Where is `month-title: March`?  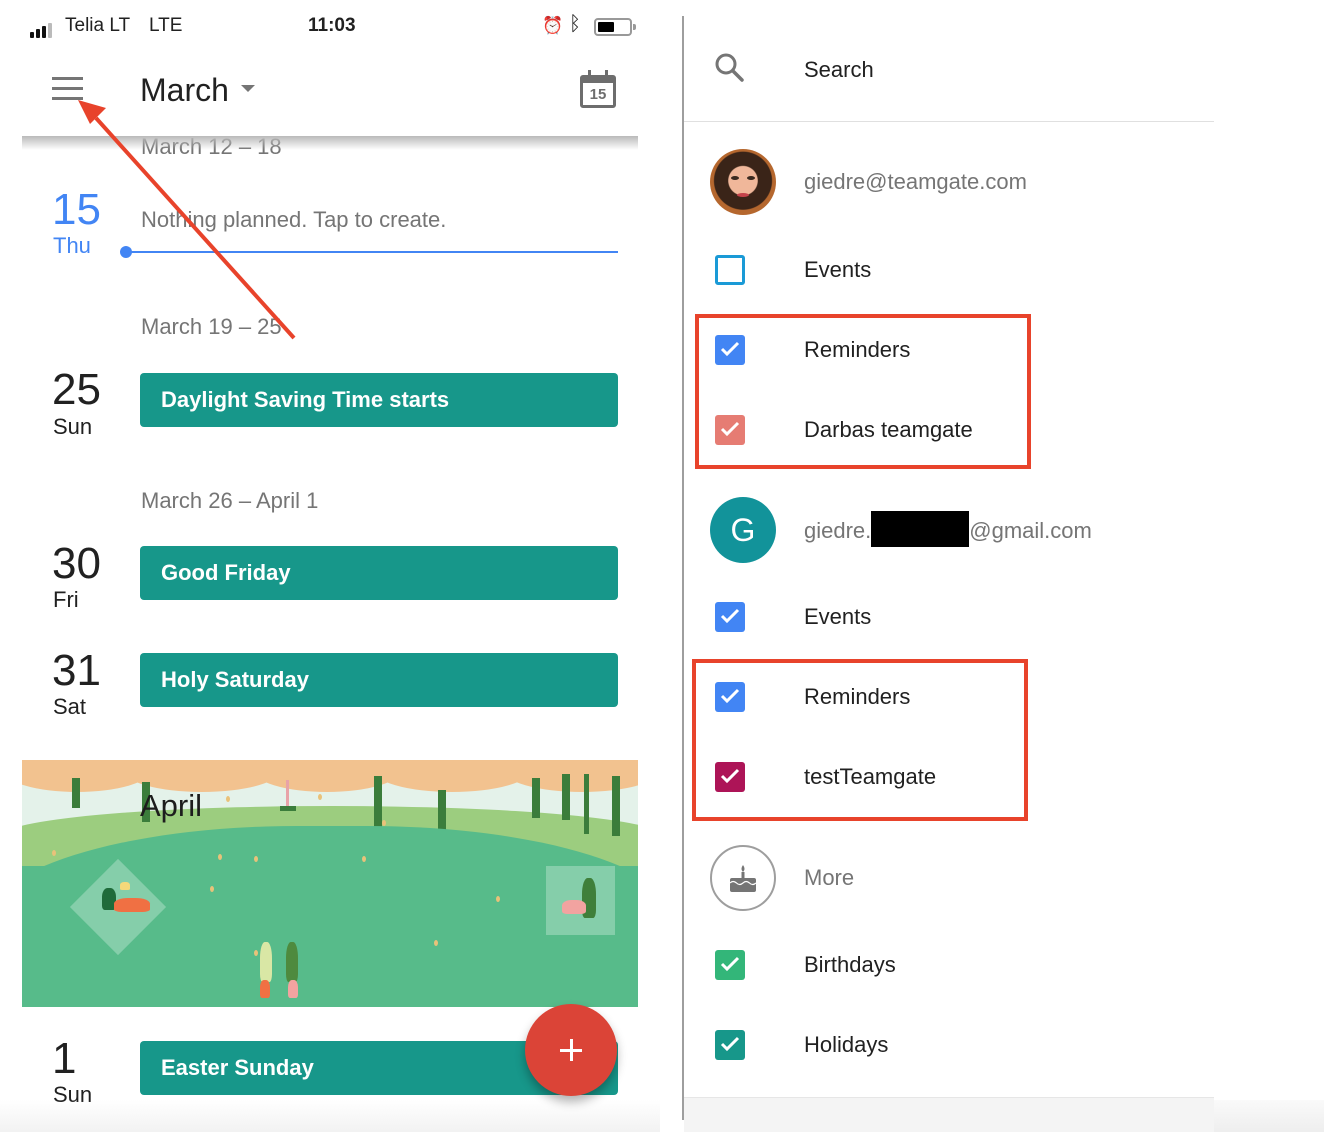
month-title: March is located at coordinates (184, 90).